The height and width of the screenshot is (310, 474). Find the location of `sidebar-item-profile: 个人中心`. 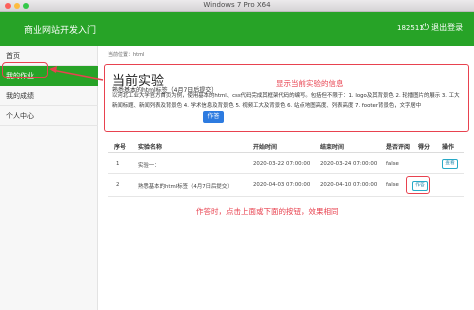

sidebar-item-profile: 个人中心 is located at coordinates (49, 116).